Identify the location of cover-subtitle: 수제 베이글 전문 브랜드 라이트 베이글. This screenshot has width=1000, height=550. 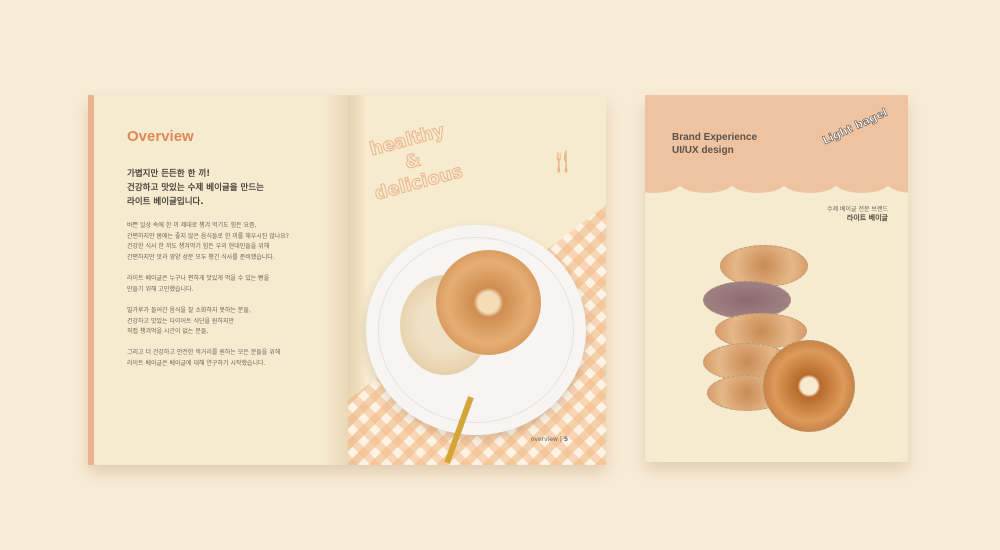
(857, 214).